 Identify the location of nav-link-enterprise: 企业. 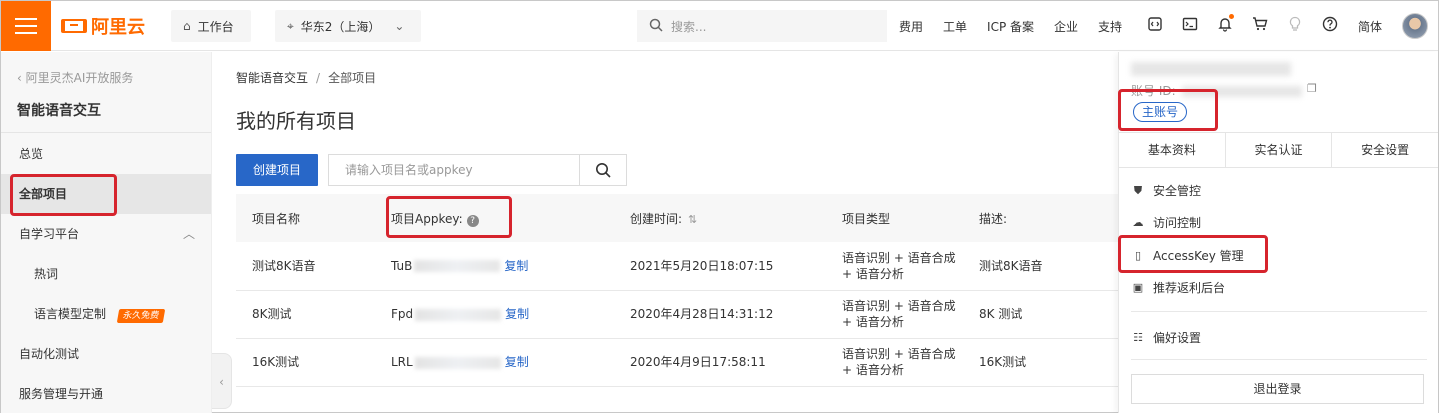
(1066, 26).